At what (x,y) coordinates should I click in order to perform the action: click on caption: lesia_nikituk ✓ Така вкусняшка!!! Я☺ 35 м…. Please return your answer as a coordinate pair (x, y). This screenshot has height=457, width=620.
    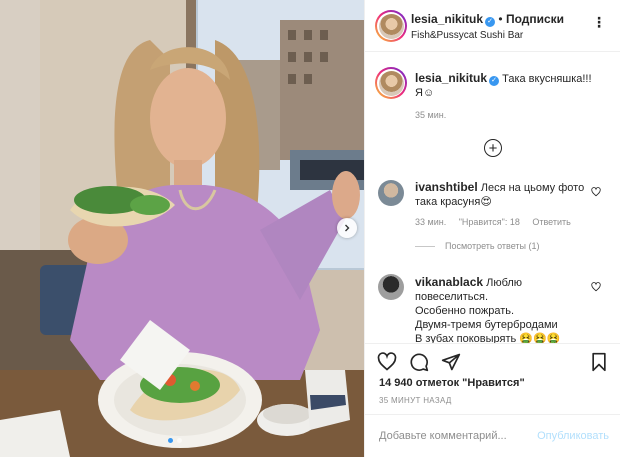
    Looking at the image, I should click on (510, 95).